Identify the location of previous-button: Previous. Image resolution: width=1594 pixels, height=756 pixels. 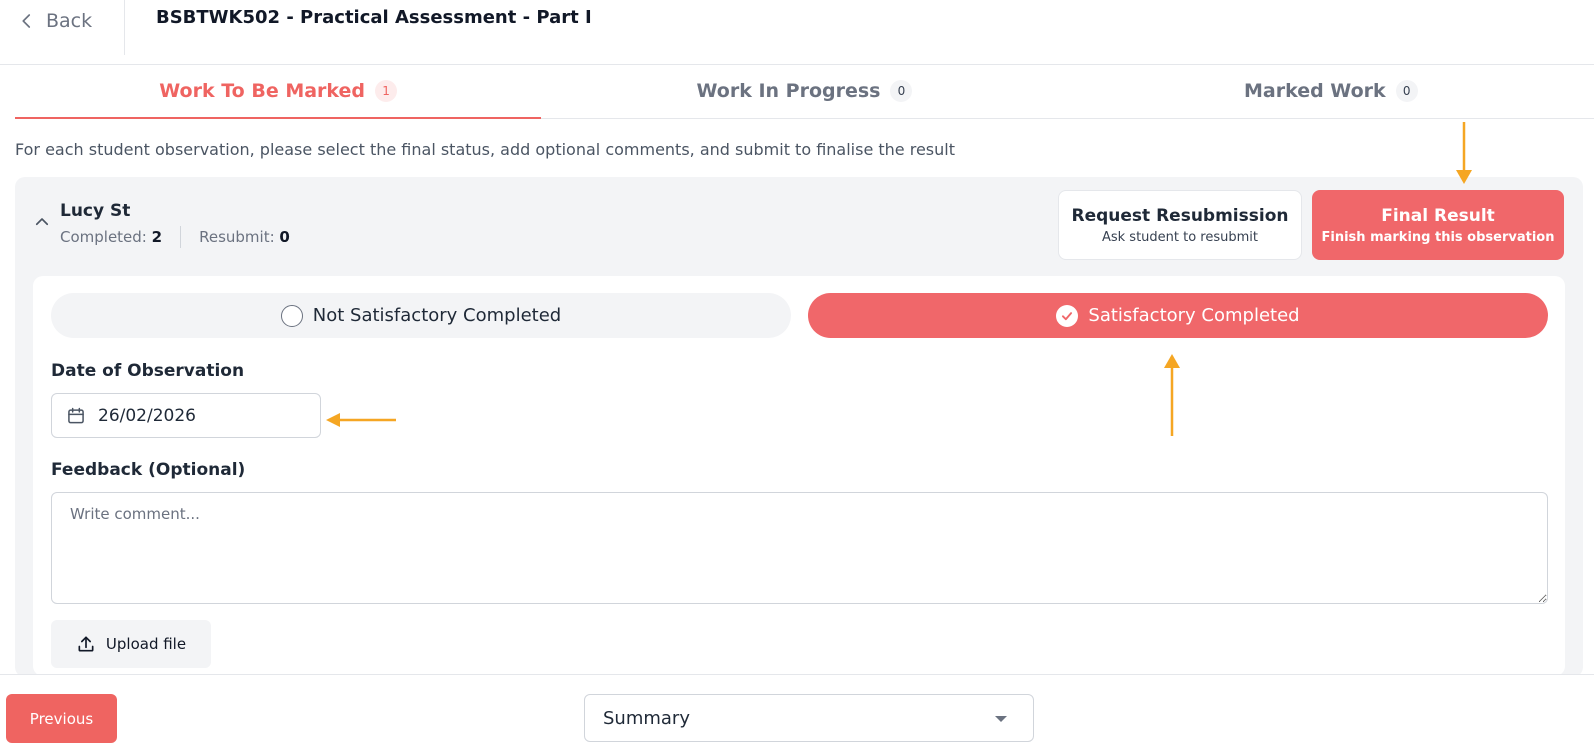
(61, 718).